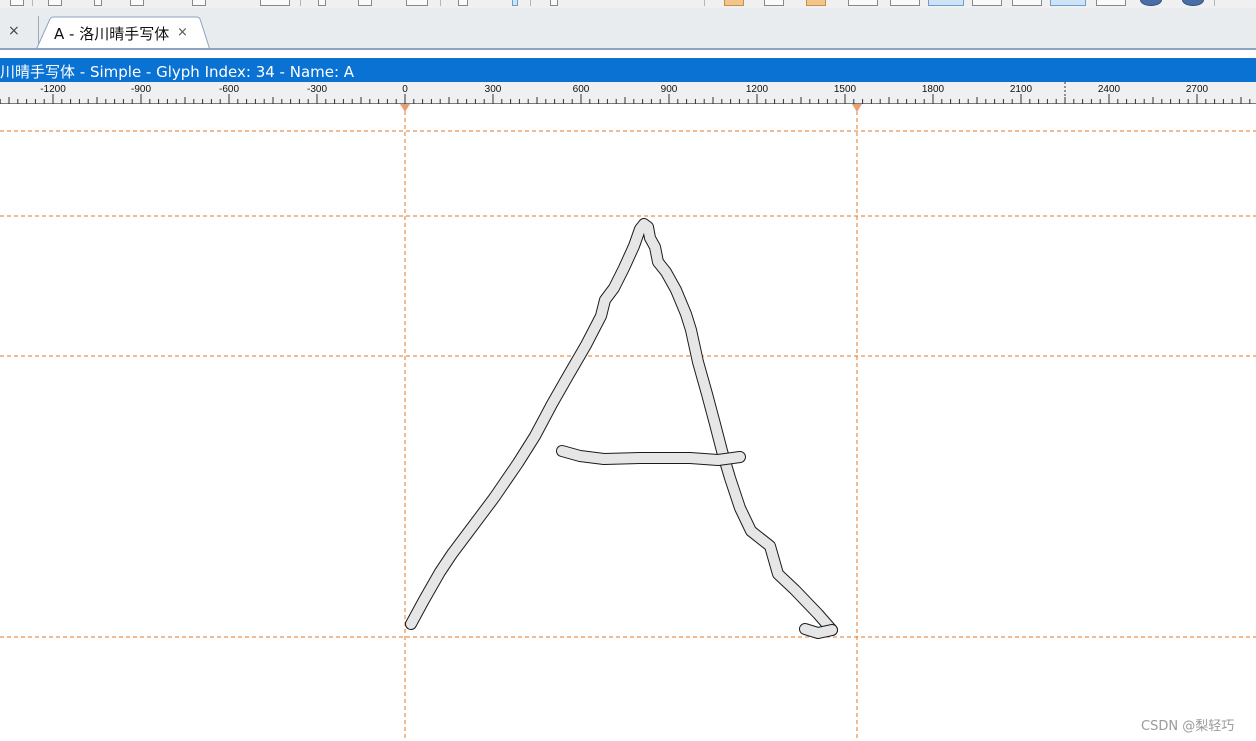 The width and height of the screenshot is (1256, 741). I want to click on print-icon, so click(137, 3).